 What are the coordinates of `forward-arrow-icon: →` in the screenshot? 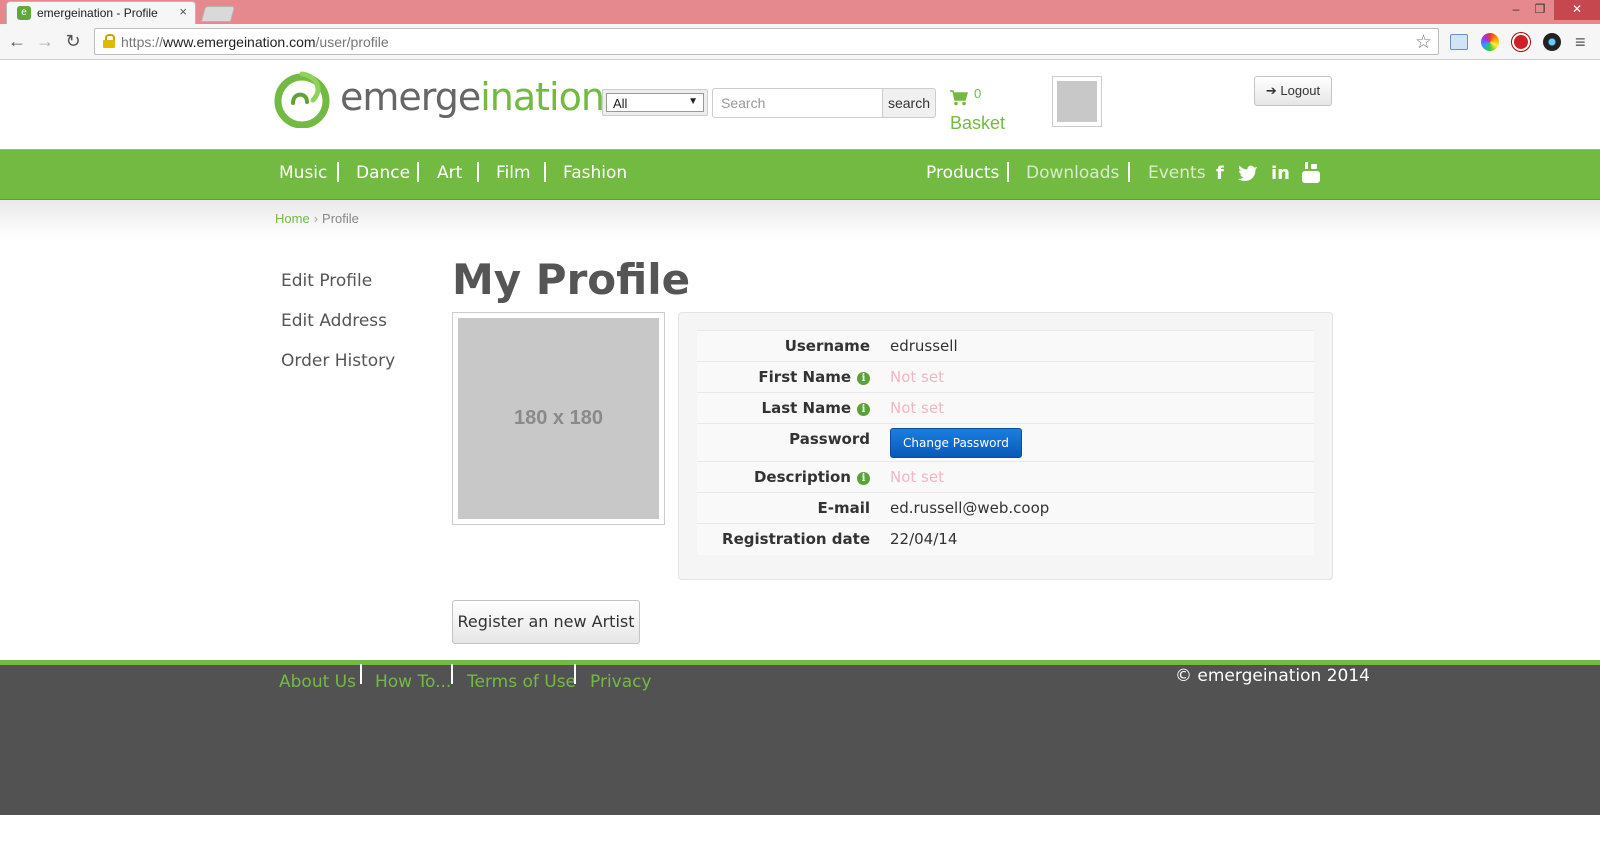 It's located at (45, 41).